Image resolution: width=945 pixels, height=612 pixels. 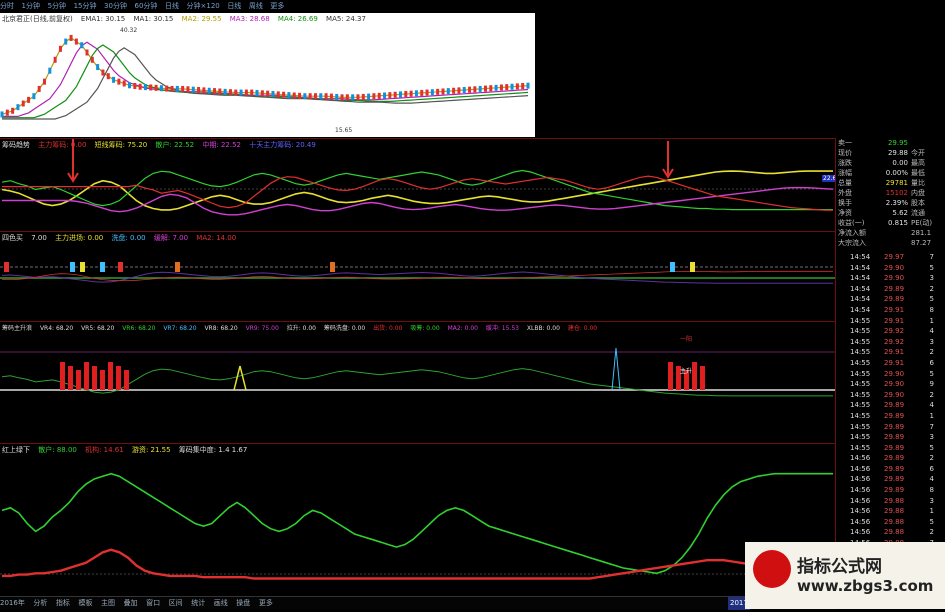 What do you see at coordinates (176, 603) in the screenshot?
I see `bottom-item: 区间` at bounding box center [176, 603].